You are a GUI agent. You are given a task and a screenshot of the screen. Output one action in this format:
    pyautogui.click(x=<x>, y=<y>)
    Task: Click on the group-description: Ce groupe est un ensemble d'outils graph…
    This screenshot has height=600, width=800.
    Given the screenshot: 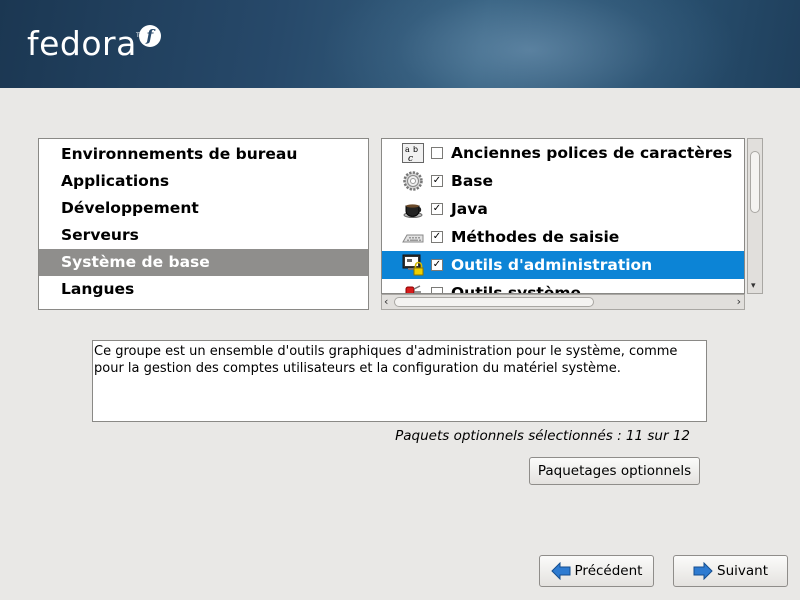 What is the action you would take?
    pyautogui.click(x=399, y=381)
    